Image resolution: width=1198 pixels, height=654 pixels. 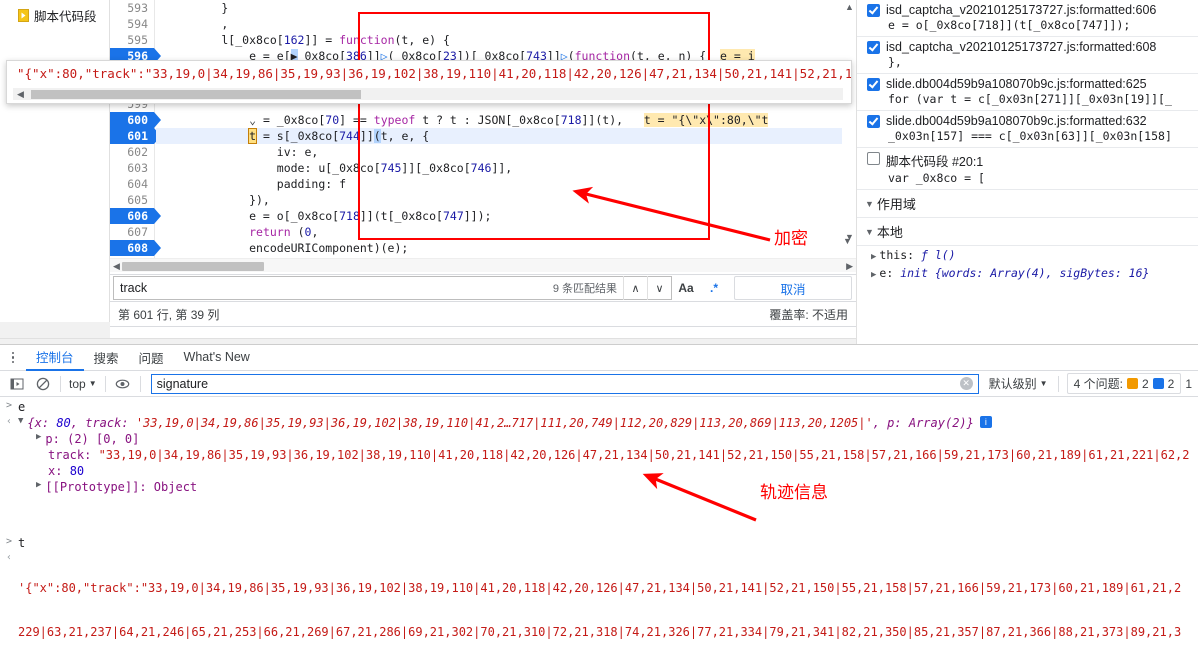 What do you see at coordinates (135, 120) in the screenshot?
I see `line-number-breakpoint: 600` at bounding box center [135, 120].